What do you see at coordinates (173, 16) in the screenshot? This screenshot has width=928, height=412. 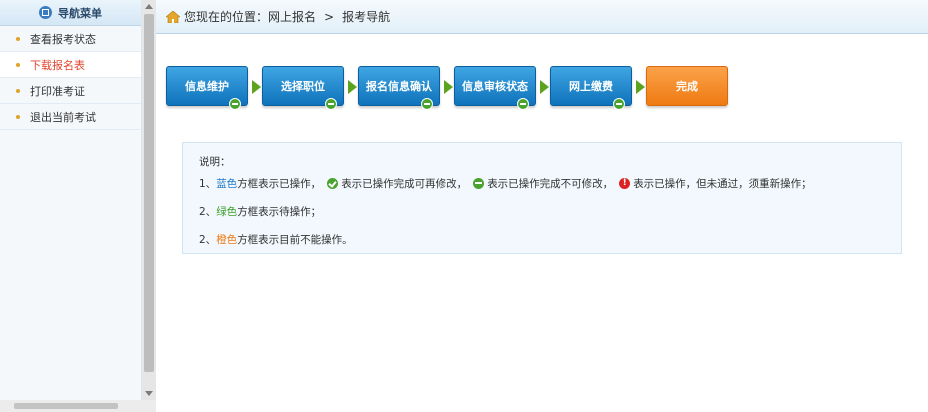 I see `home-icon` at bounding box center [173, 16].